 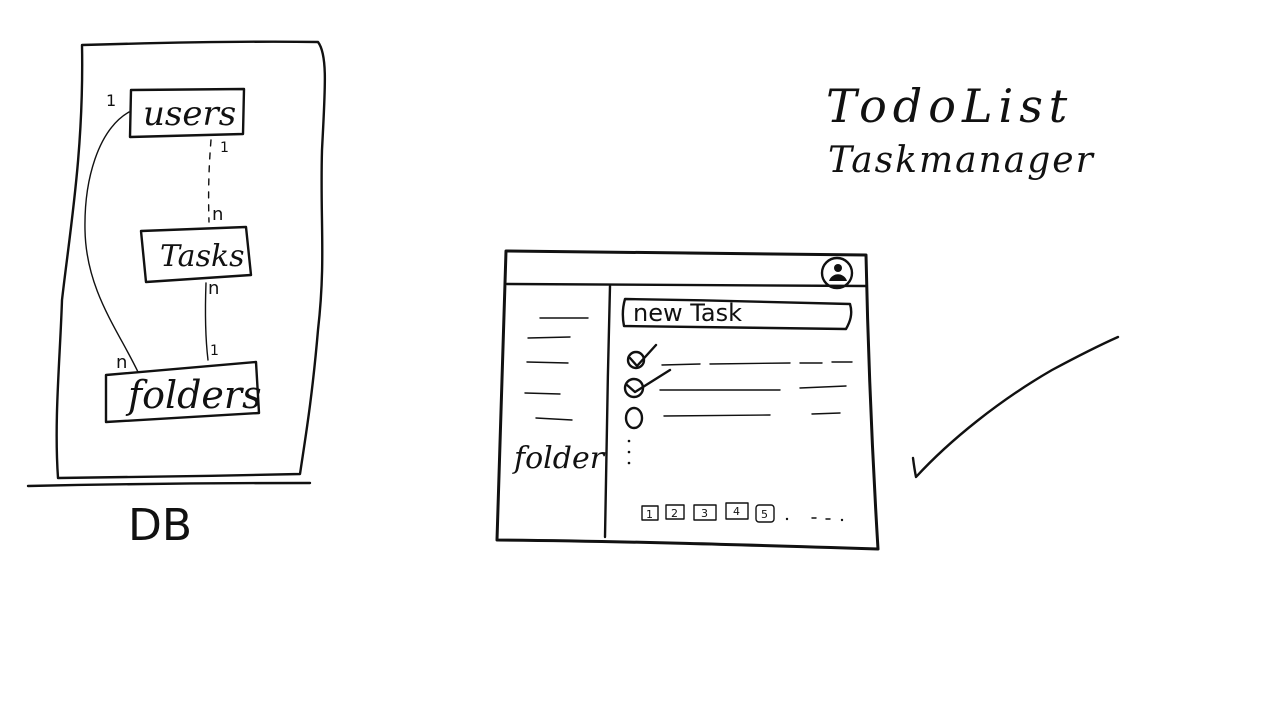 I want to click on title-line2: Taskmanager, so click(x=961, y=160).